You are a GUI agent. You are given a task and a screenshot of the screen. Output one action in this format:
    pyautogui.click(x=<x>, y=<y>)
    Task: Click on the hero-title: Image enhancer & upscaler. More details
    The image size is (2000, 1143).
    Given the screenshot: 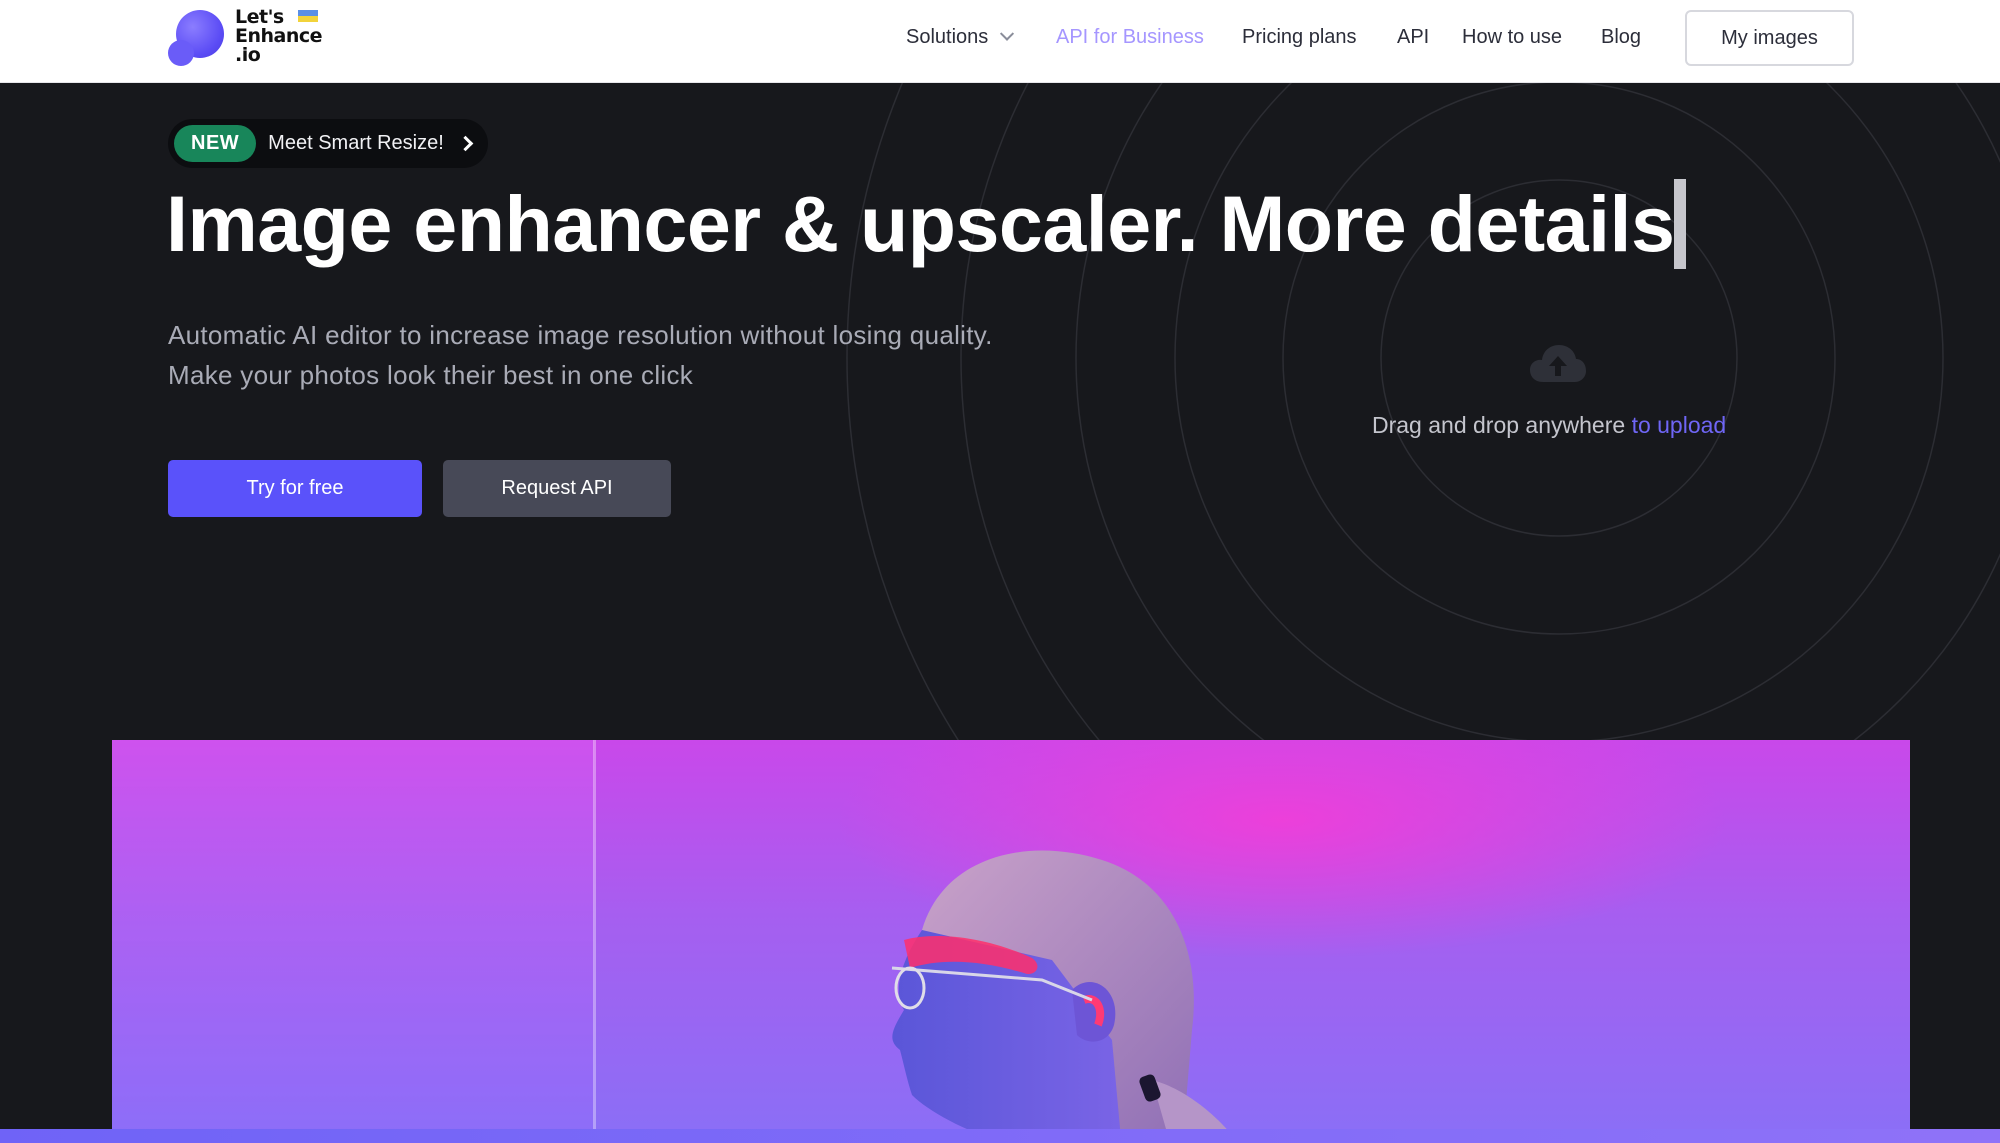 What is the action you would take?
    pyautogui.click(x=920, y=223)
    